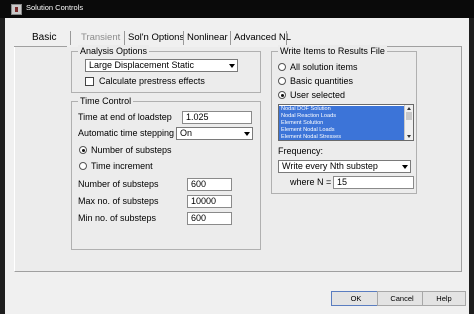 The width and height of the screenshot is (474, 314). What do you see at coordinates (341, 109) in the screenshot?
I see `list-item: Nodal DOF Solution` at bounding box center [341, 109].